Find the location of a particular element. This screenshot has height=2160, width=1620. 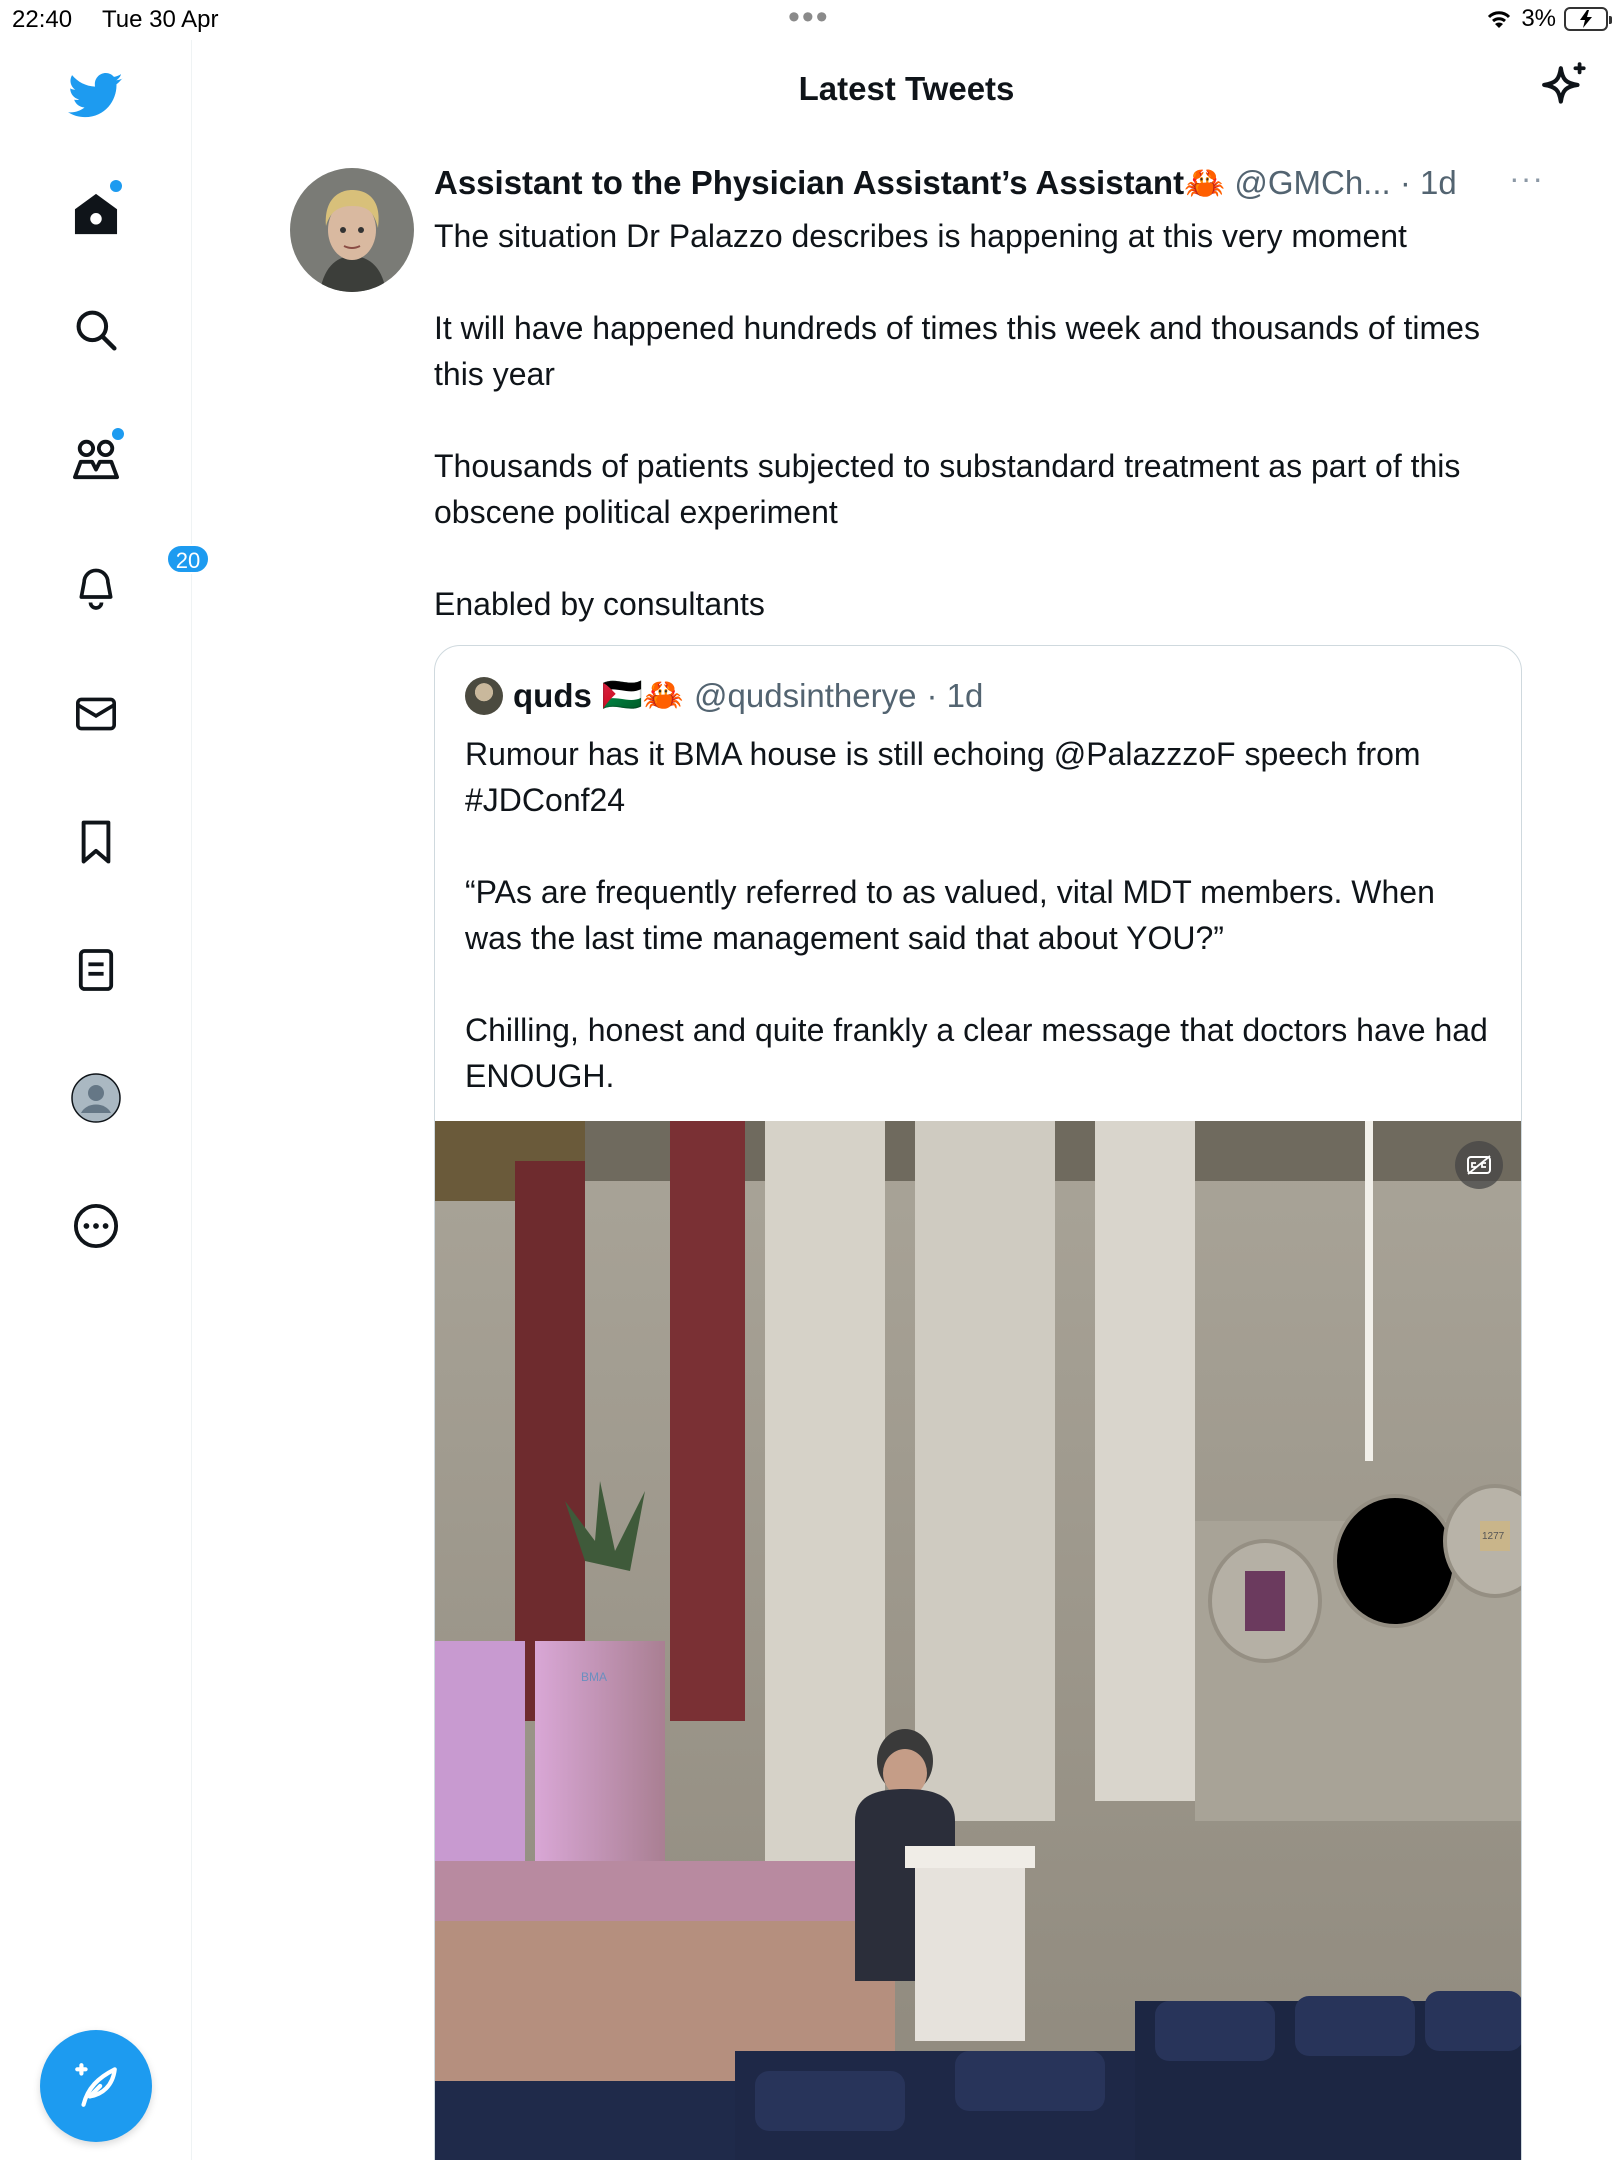

communities-unread-dot is located at coordinates (118, 434).